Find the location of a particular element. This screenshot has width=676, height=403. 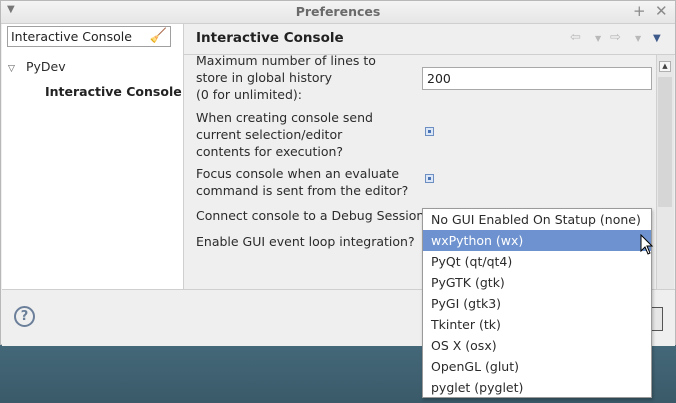

filter-input: Interactive Console 🧹 is located at coordinates (89, 36).